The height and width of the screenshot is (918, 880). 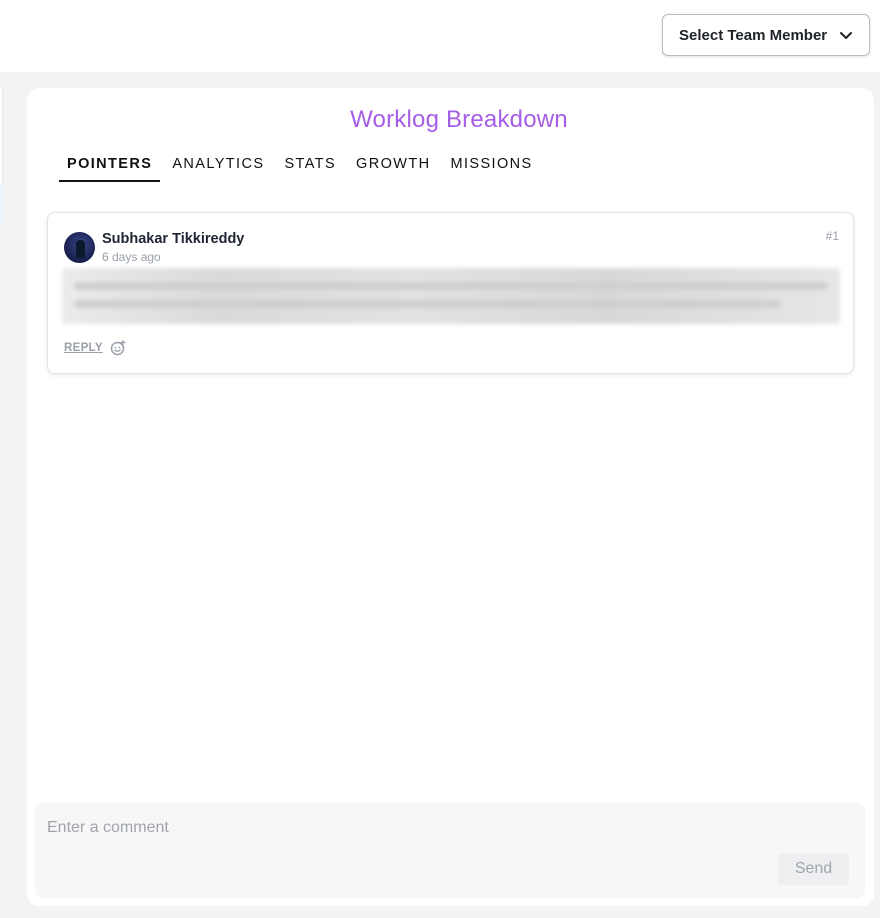 I want to click on chevron-down-icon, so click(x=846, y=35).